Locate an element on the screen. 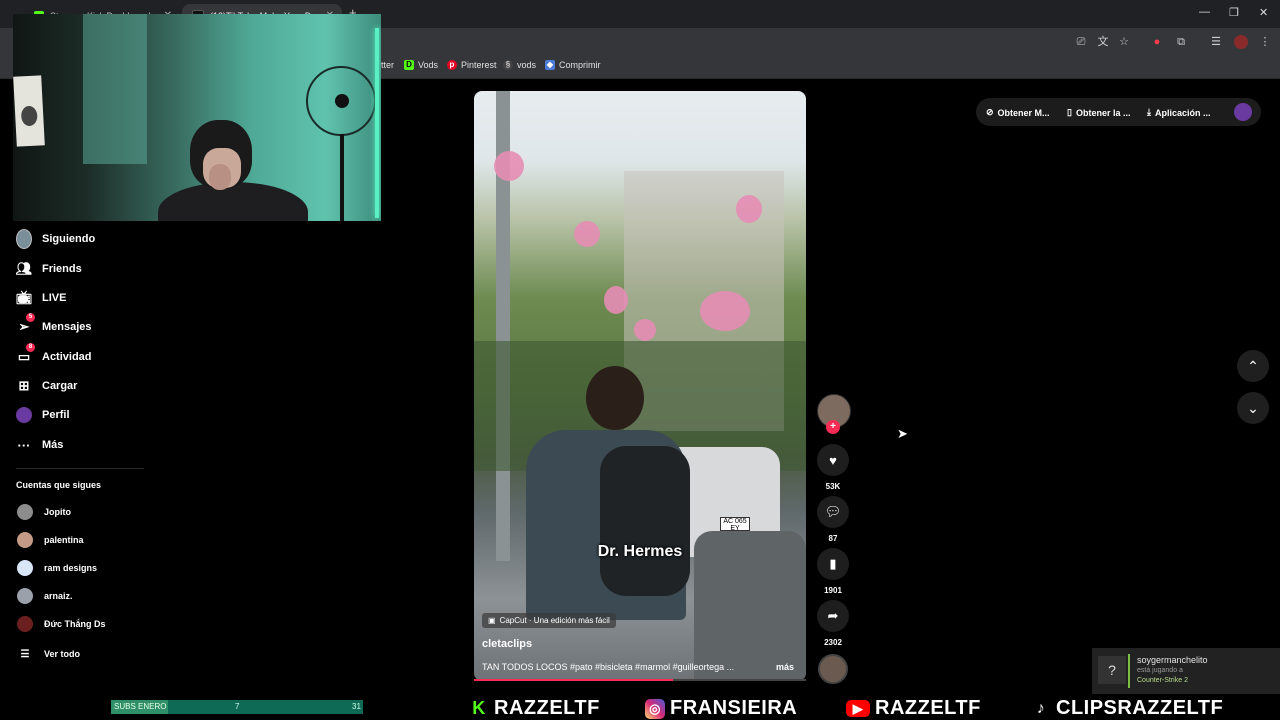  coin-icon: ⊘ is located at coordinates (990, 112).